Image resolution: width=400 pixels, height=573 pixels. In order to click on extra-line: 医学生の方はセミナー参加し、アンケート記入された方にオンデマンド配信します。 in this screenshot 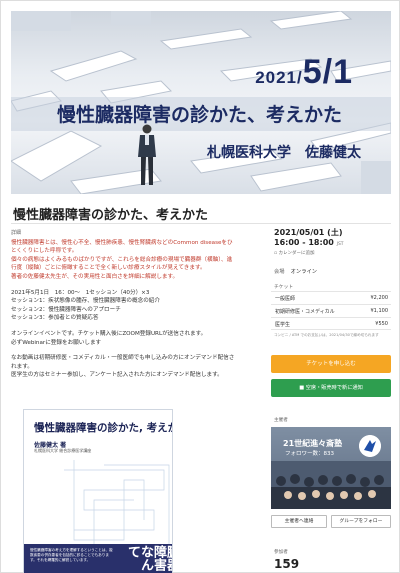, I will do `click(117, 375)`.